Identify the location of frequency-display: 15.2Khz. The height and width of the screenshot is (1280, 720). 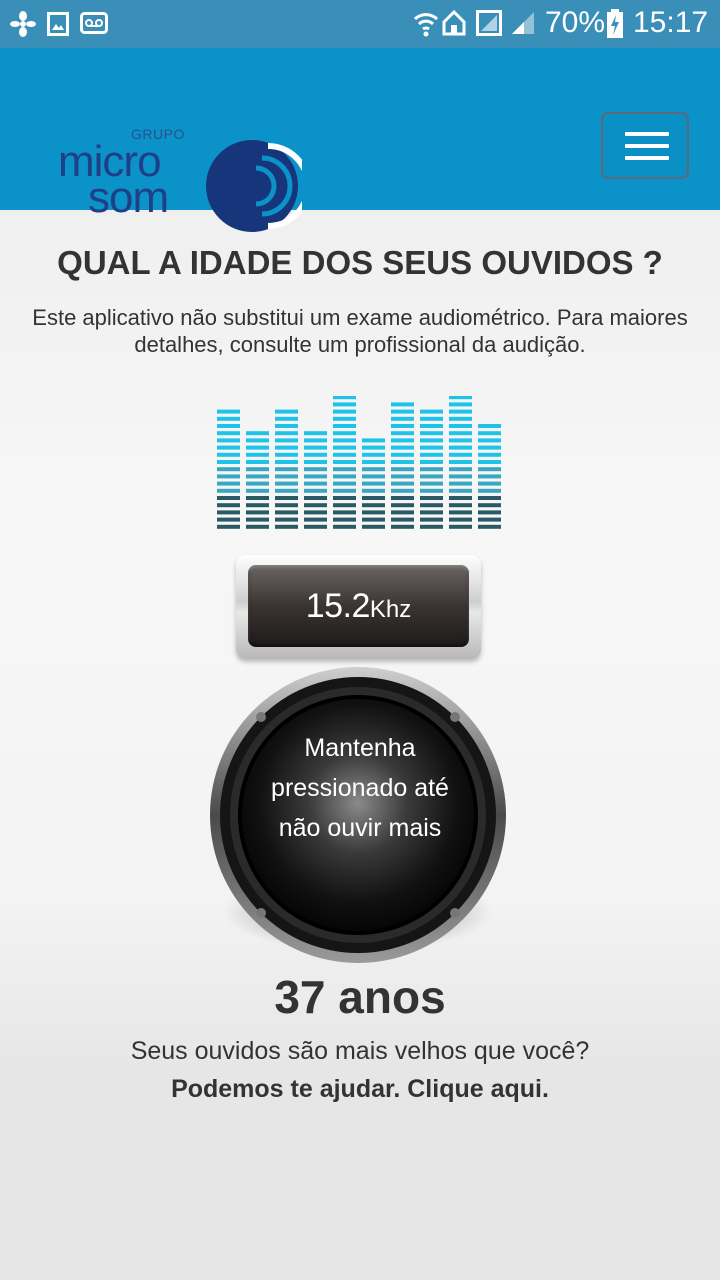
(358, 607).